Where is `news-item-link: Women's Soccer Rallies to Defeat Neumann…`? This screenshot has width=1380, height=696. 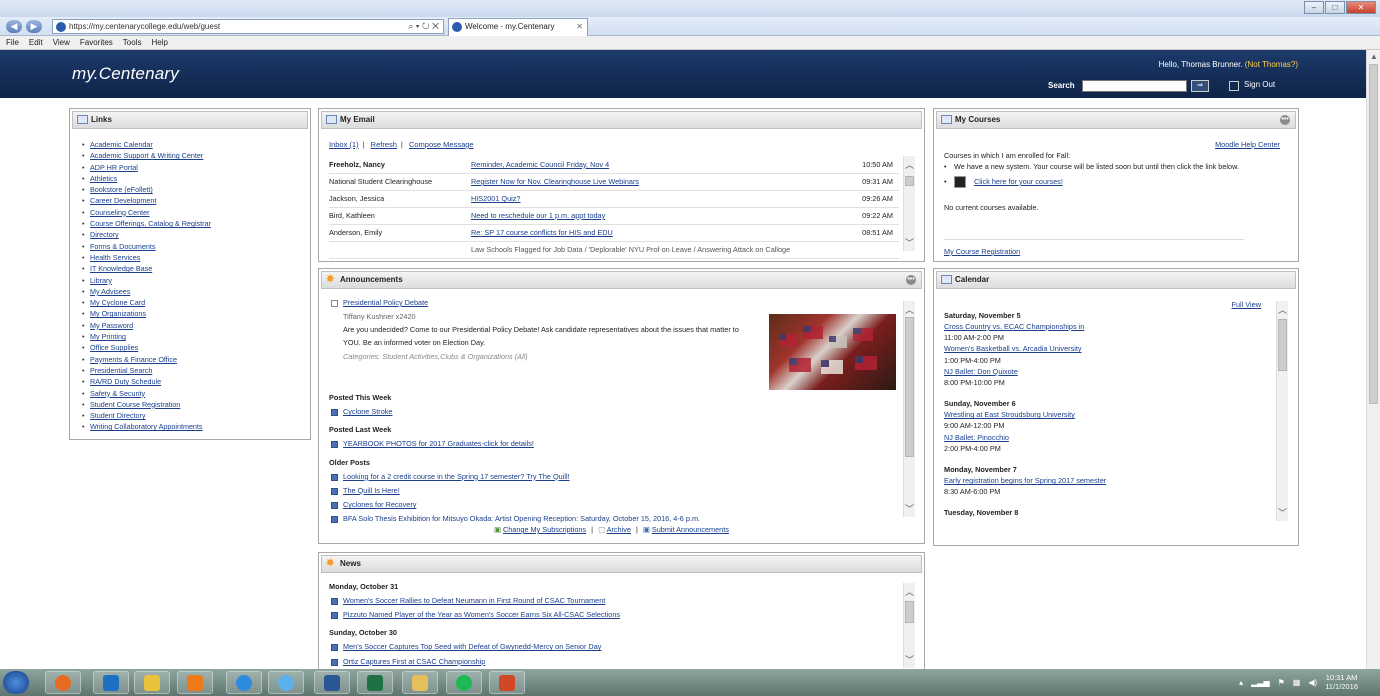 news-item-link: Women's Soccer Rallies to Defeat Neumann… is located at coordinates (474, 600).